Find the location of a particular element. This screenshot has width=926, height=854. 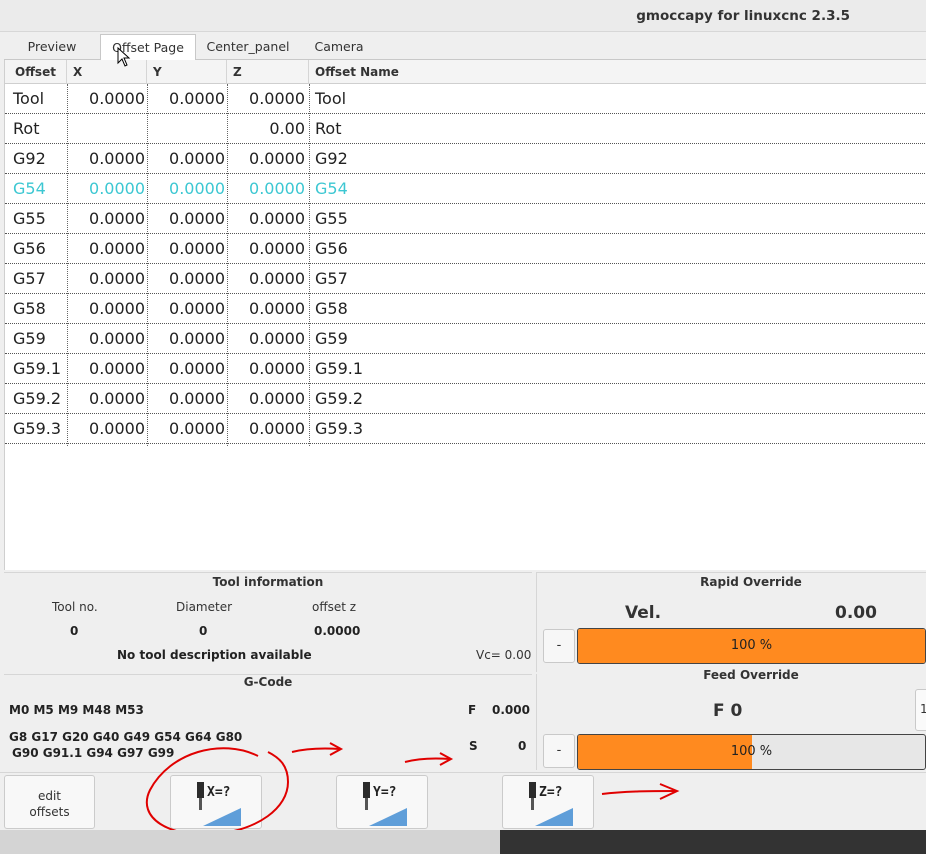

desktop-panel is located at coordinates (250, 842).